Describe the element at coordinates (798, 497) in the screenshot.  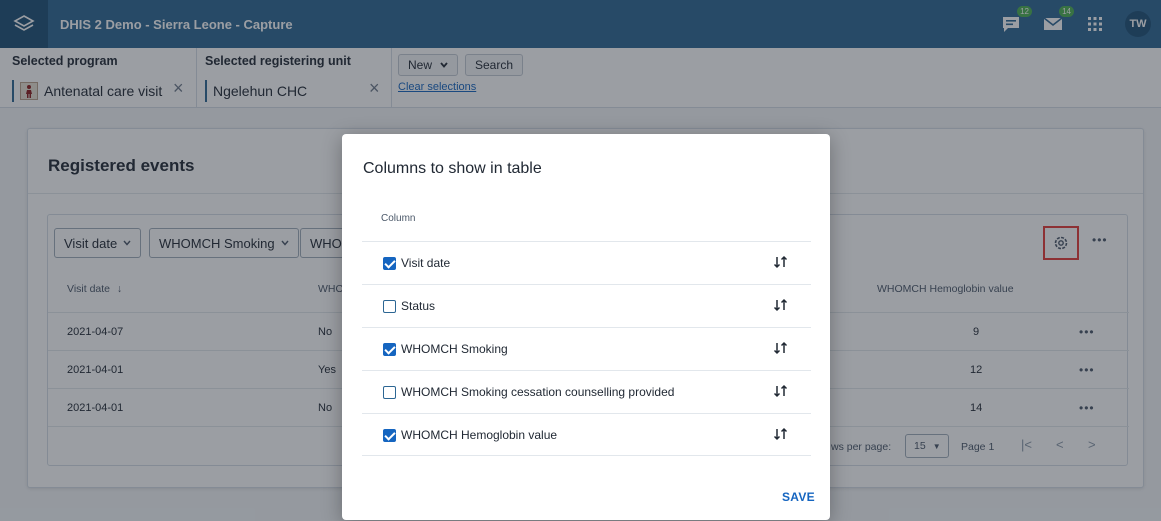
I see `save-button: SAVE` at that location.